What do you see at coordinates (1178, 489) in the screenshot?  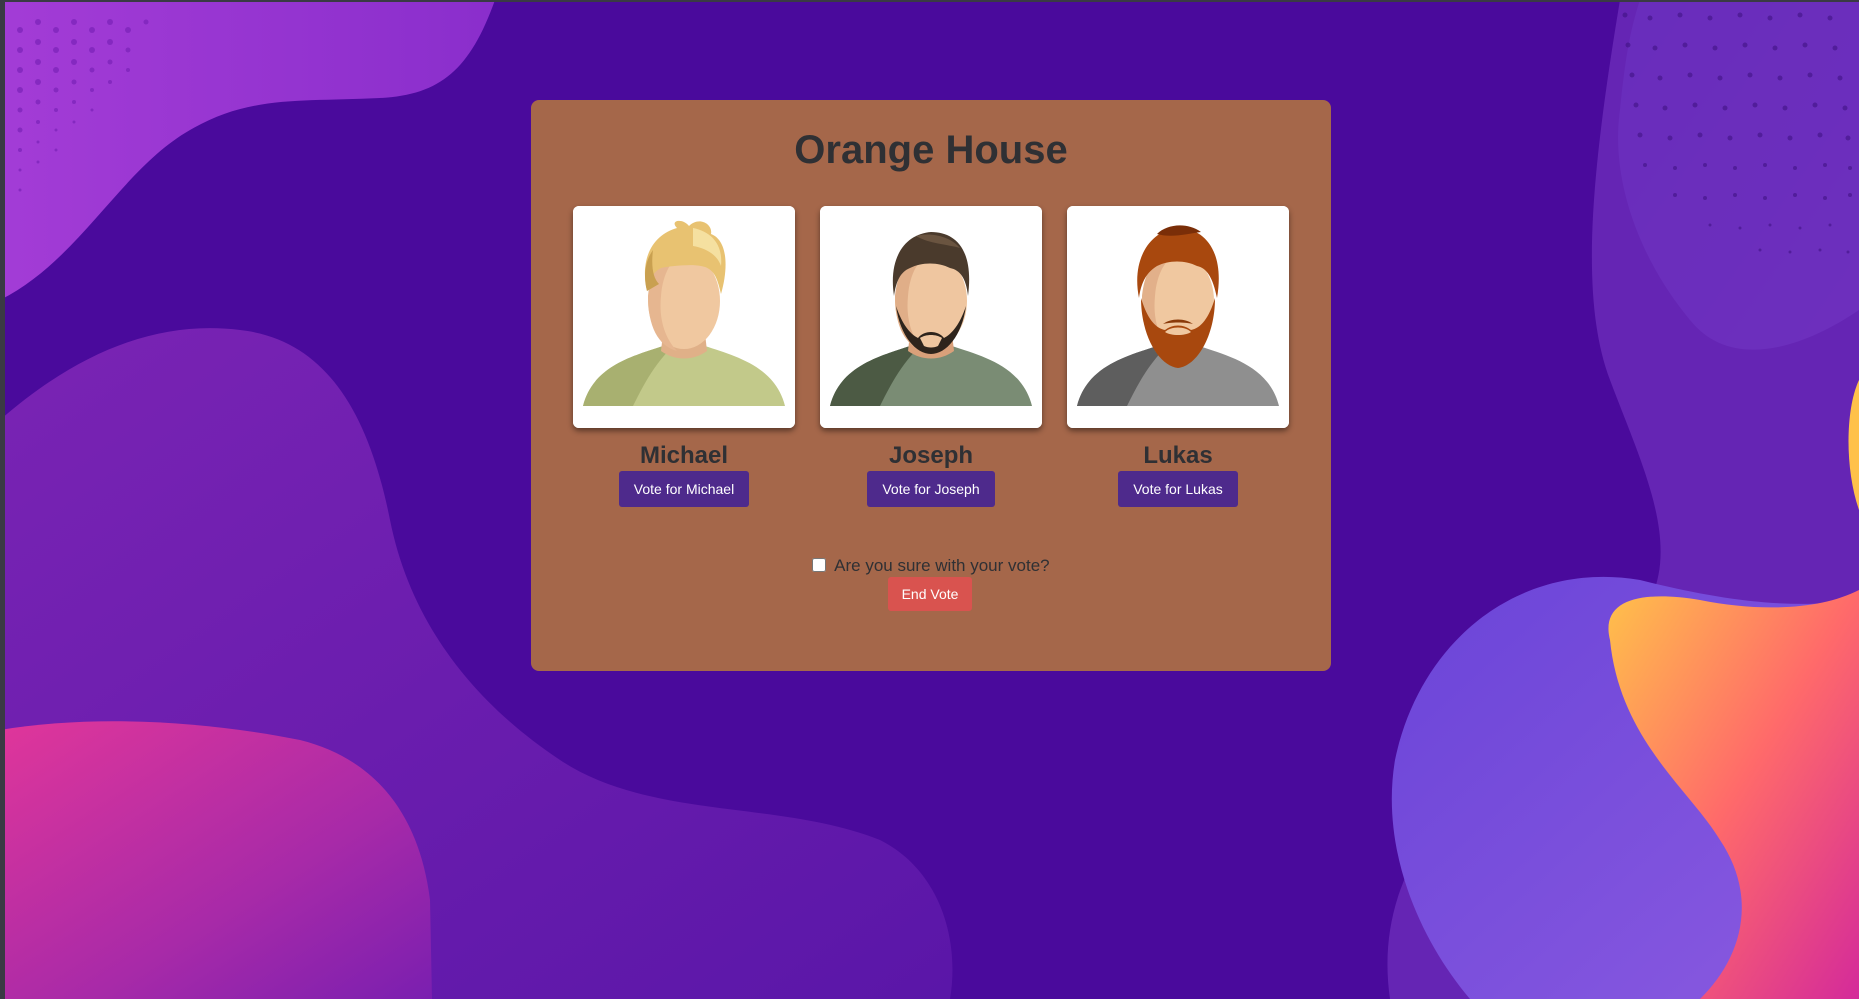 I see `vote-lukas-button: Vote for Lukas` at bounding box center [1178, 489].